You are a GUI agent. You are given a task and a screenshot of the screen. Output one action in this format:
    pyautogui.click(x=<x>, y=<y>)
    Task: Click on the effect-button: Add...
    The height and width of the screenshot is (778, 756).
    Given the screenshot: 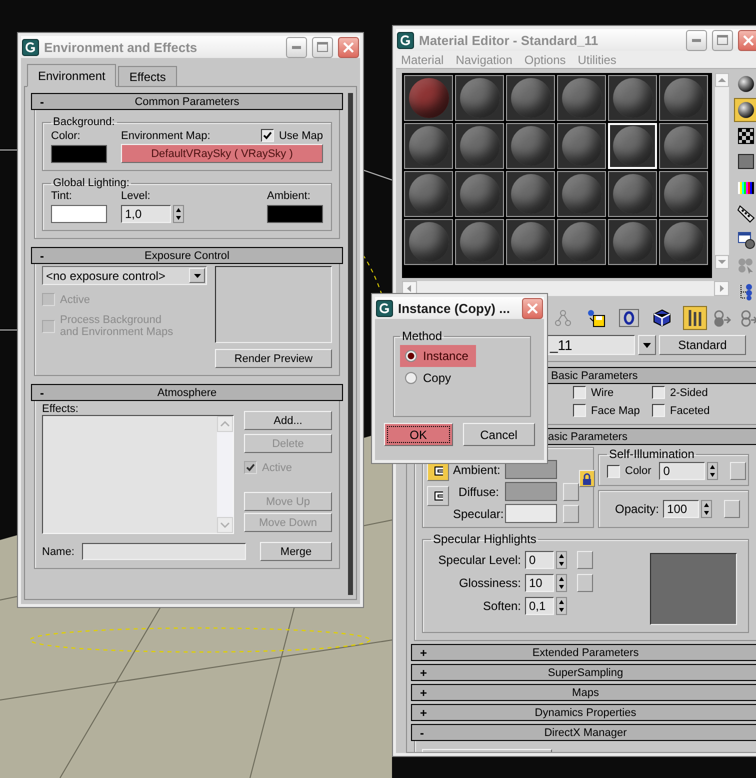 What is the action you would take?
    pyautogui.click(x=288, y=420)
    